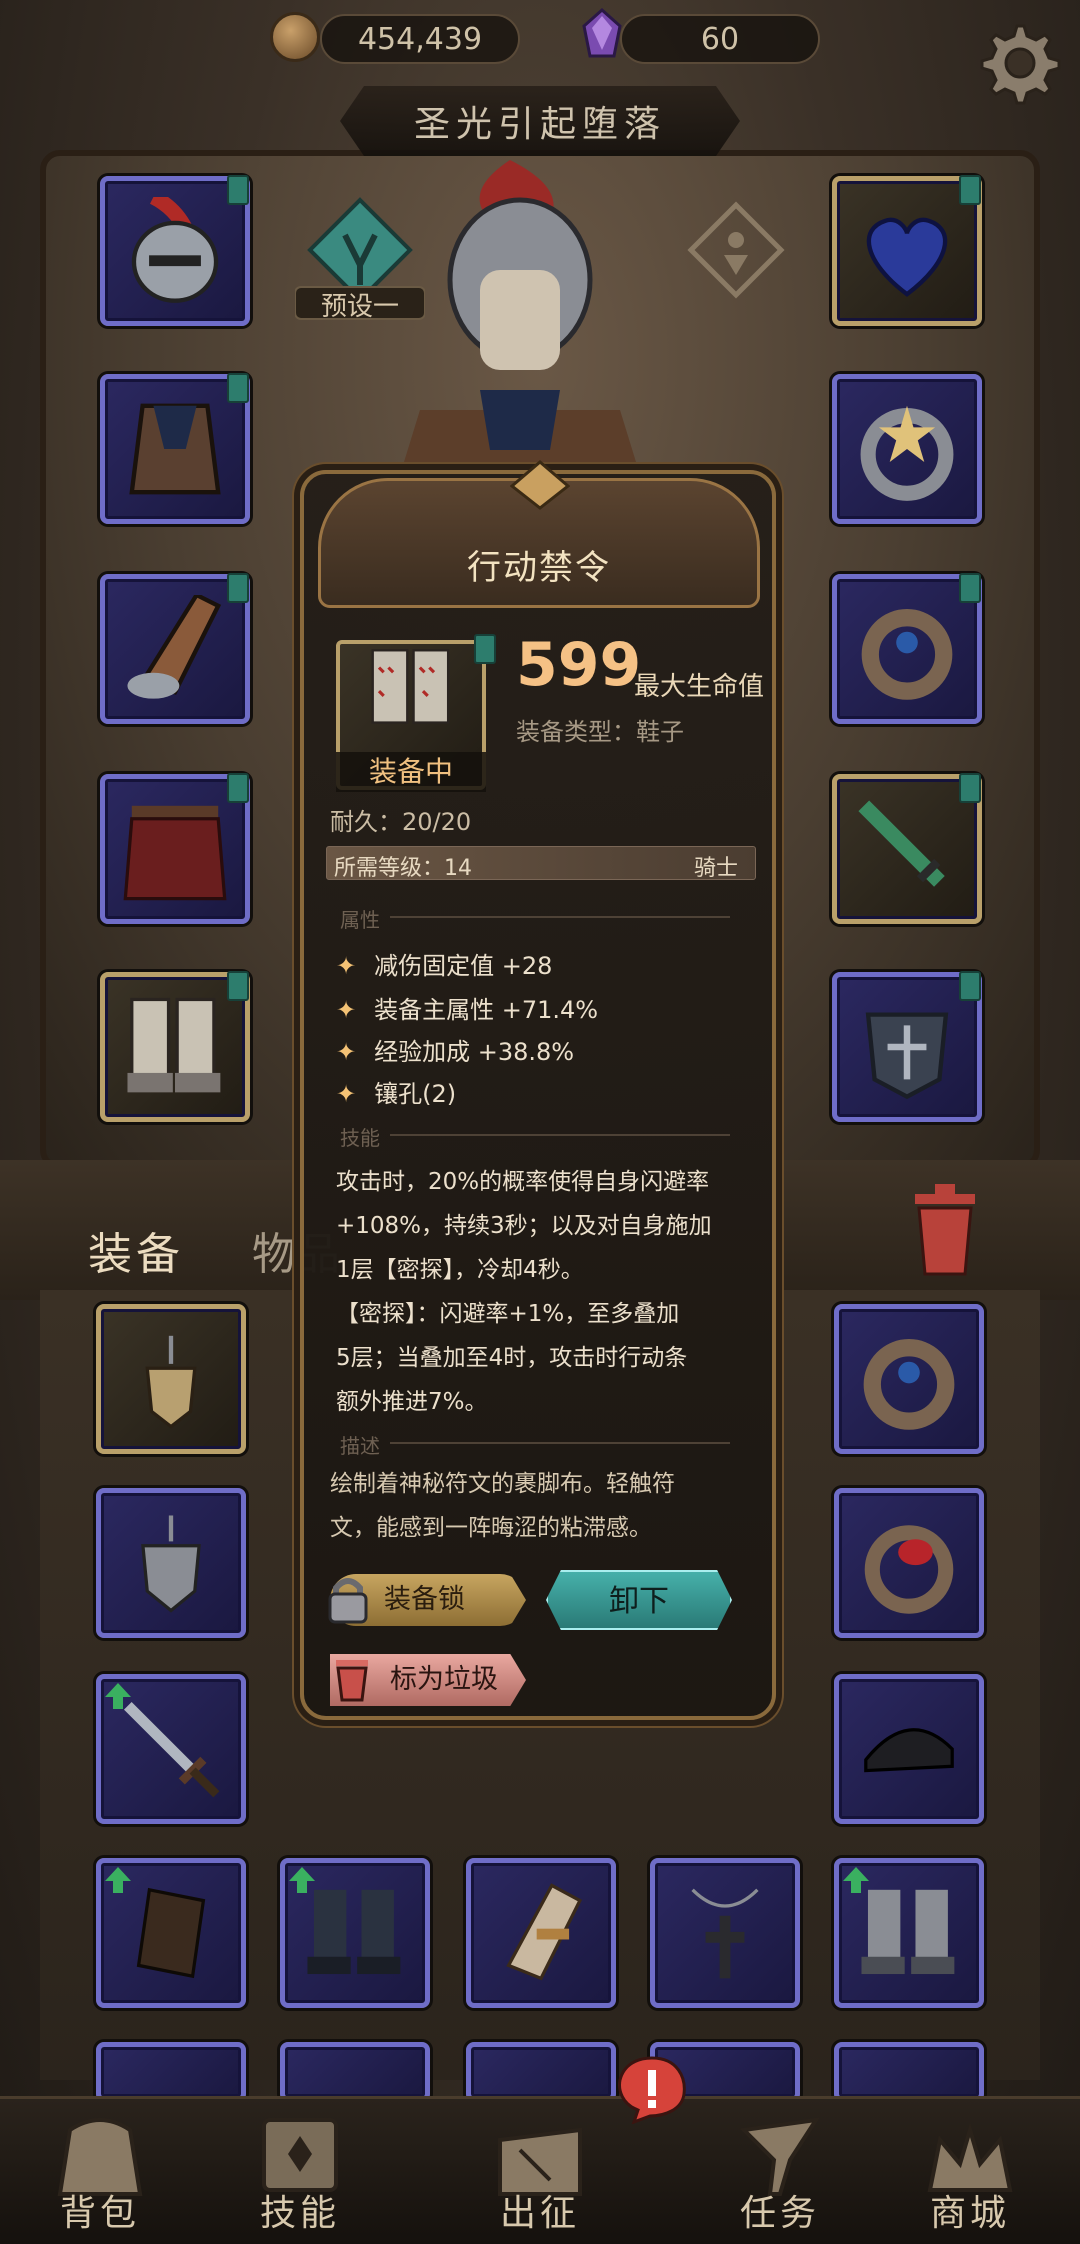 This screenshot has width=1080, height=2244. I want to click on dark-boots-icon, so click(354, 1932).